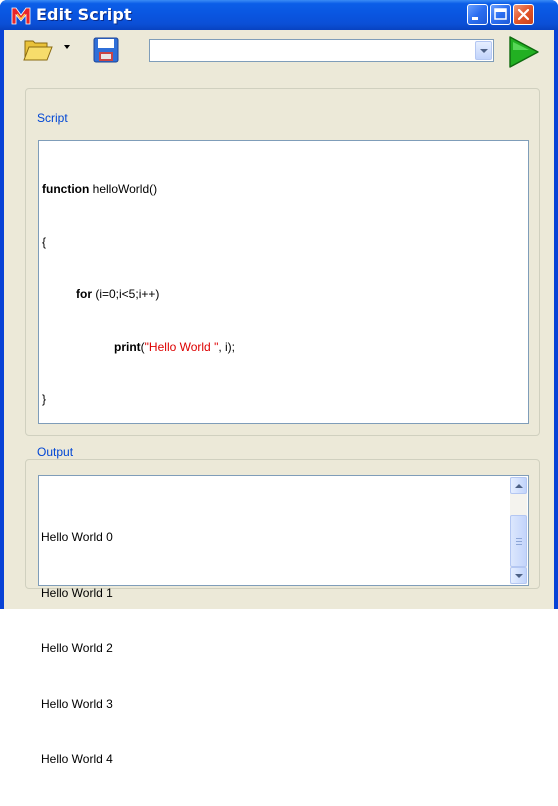 This screenshot has height=806, width=558. I want to click on output-line: Hello World 2, so click(77, 648).